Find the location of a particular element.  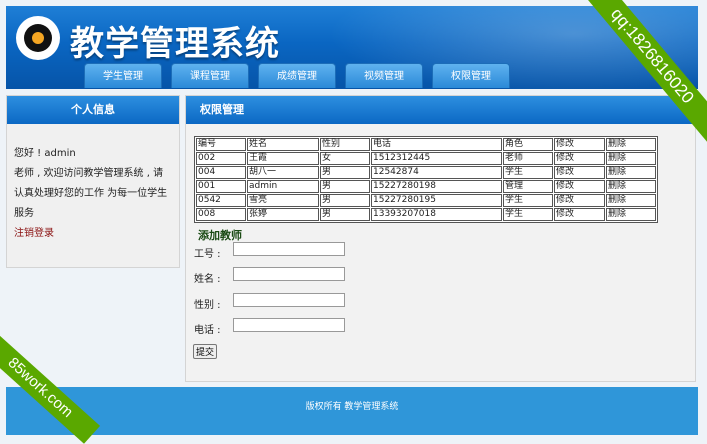

cell-id: 0542 is located at coordinates (221, 200).